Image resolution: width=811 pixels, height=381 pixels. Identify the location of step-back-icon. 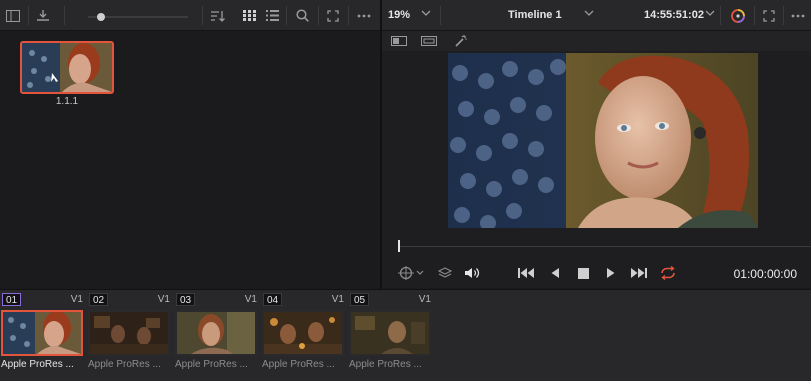
(555, 273).